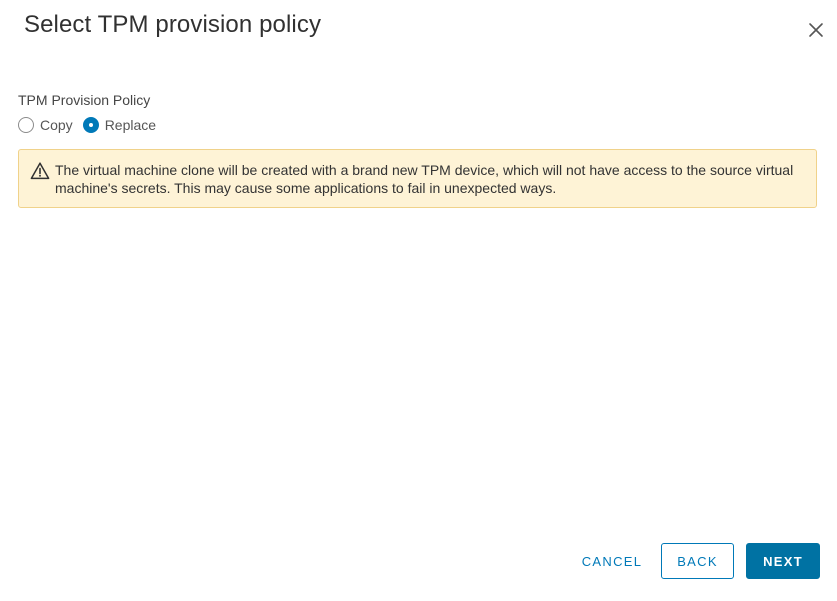  I want to click on close-icon, so click(816, 30).